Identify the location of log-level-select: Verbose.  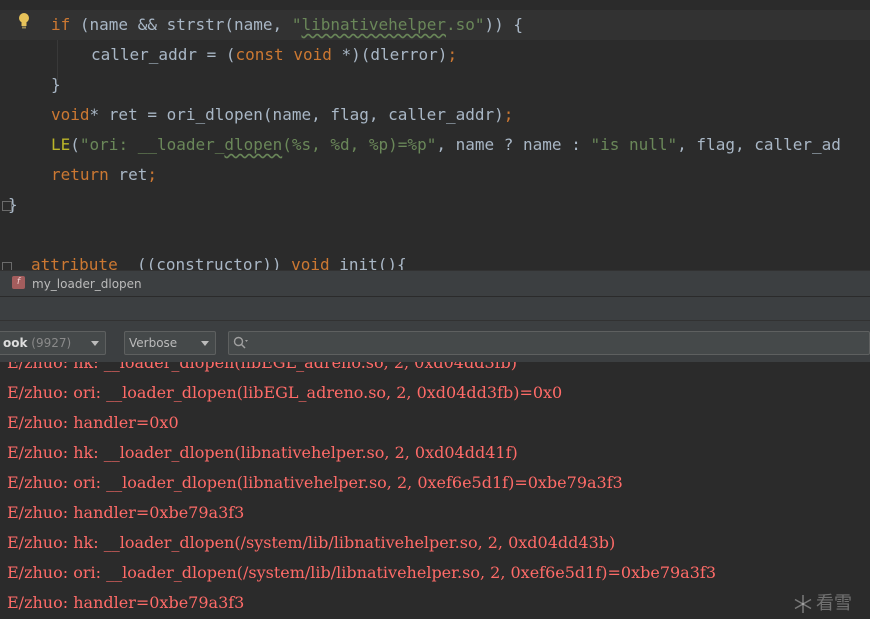
(170, 343).